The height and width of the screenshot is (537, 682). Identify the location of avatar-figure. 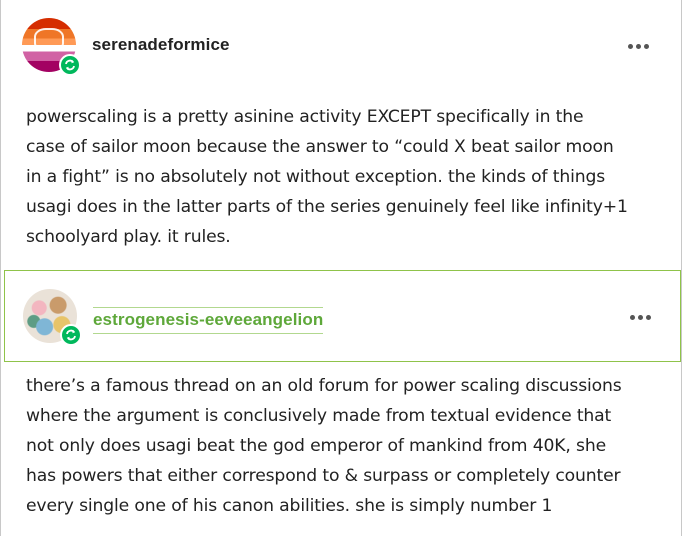
(49, 39).